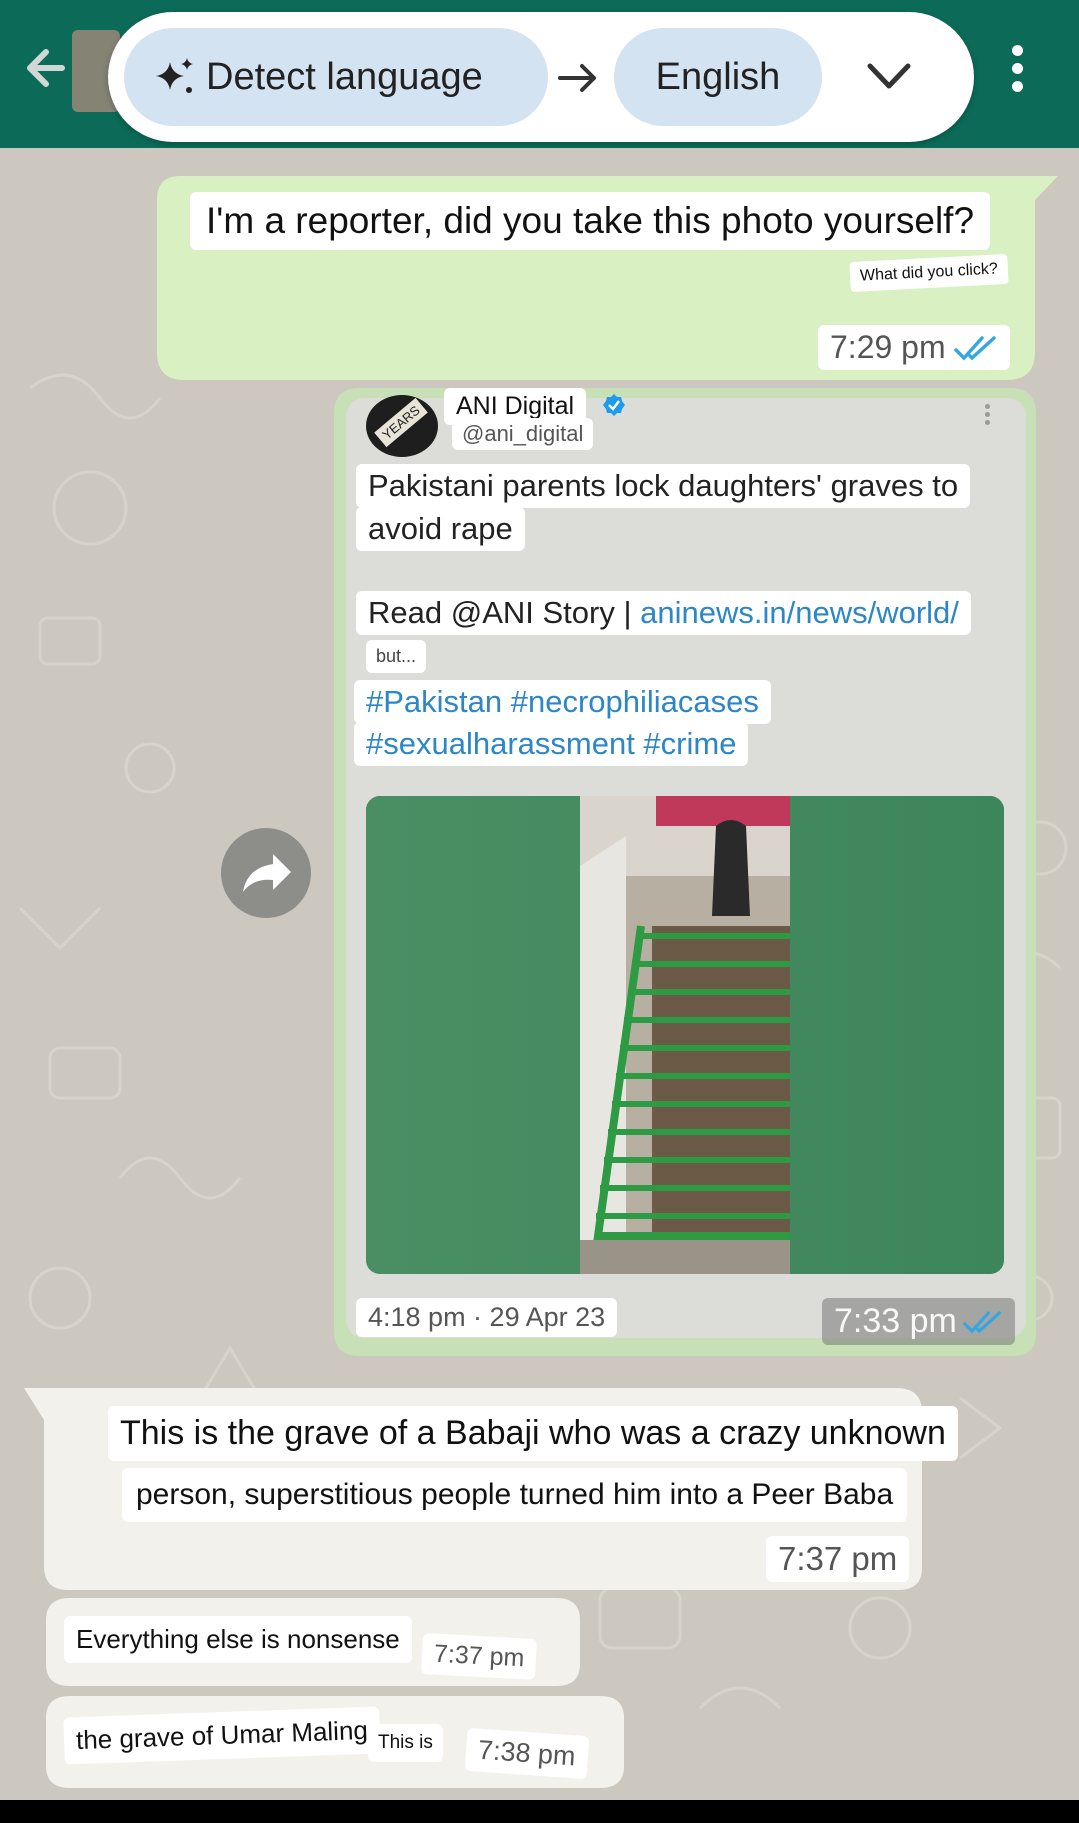  I want to click on message-time-label: 7:33 pm, so click(895, 1321).